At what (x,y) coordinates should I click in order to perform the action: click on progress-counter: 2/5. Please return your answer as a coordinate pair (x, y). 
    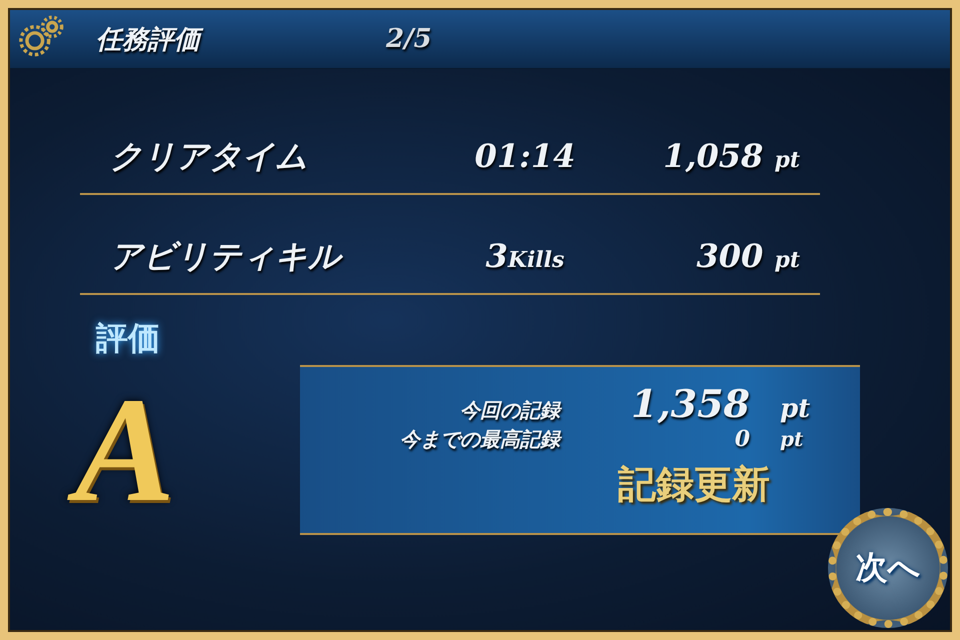
    Looking at the image, I should click on (409, 39).